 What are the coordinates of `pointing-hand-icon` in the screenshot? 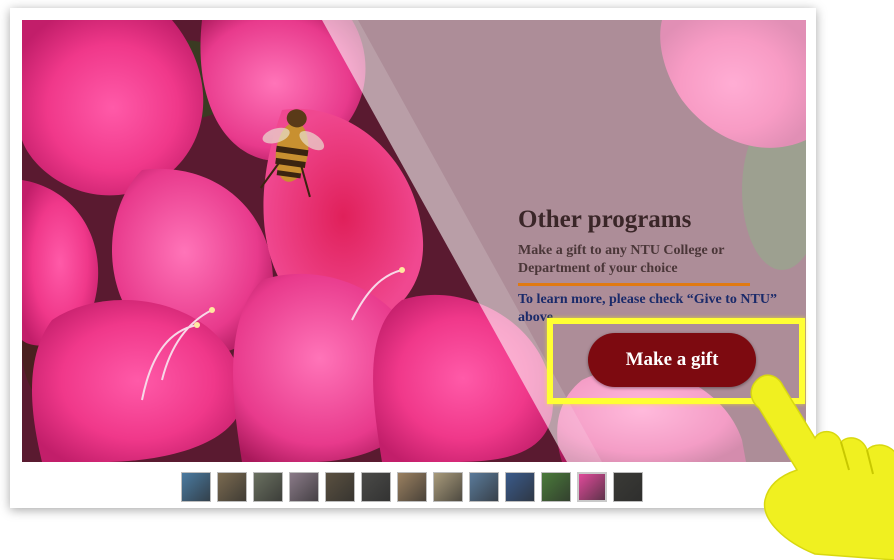 It's located at (822, 467).